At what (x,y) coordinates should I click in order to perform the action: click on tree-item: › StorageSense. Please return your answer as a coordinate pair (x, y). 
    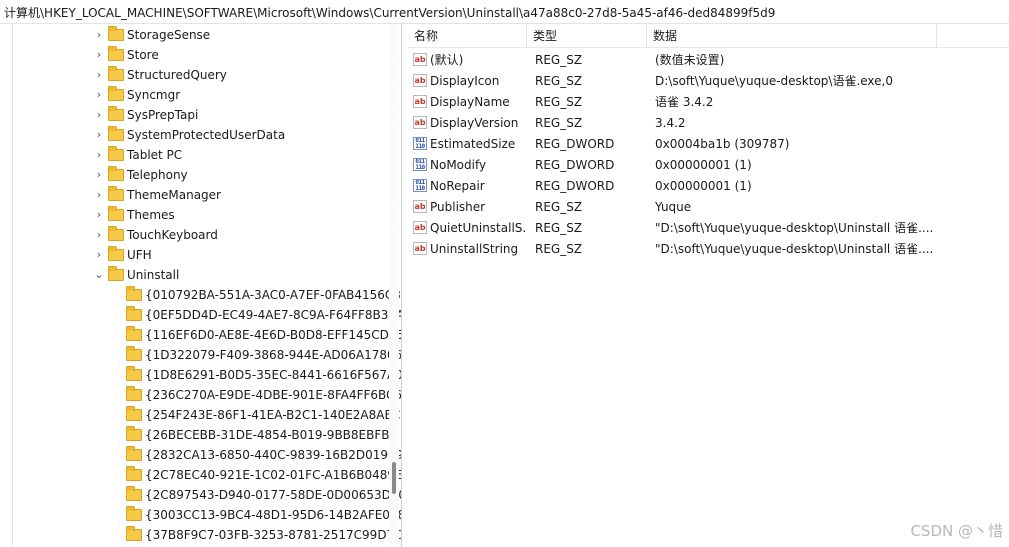
    Looking at the image, I should click on (151, 35).